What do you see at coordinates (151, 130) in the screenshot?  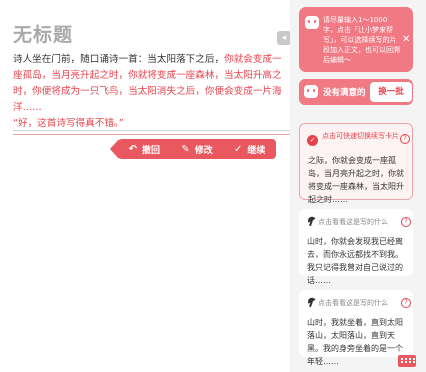 I see `divider` at bounding box center [151, 130].